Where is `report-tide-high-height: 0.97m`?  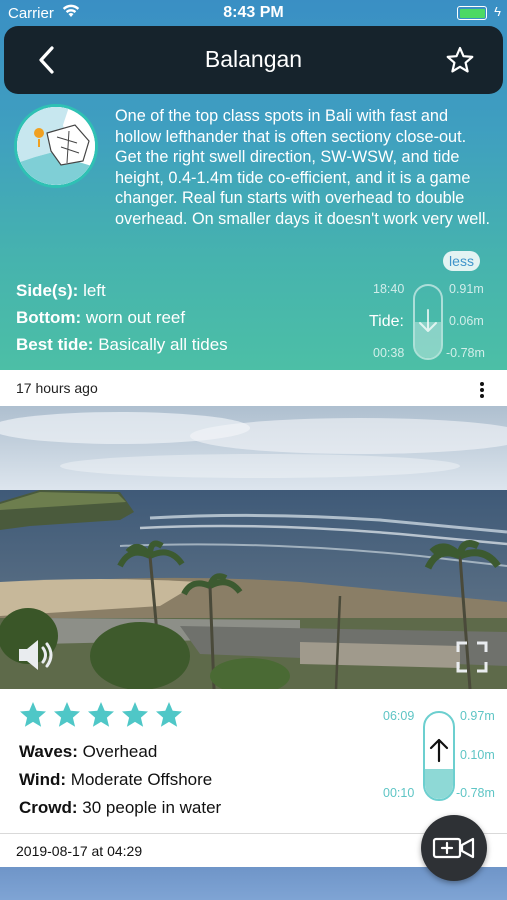 report-tide-high-height: 0.97m is located at coordinates (477, 716).